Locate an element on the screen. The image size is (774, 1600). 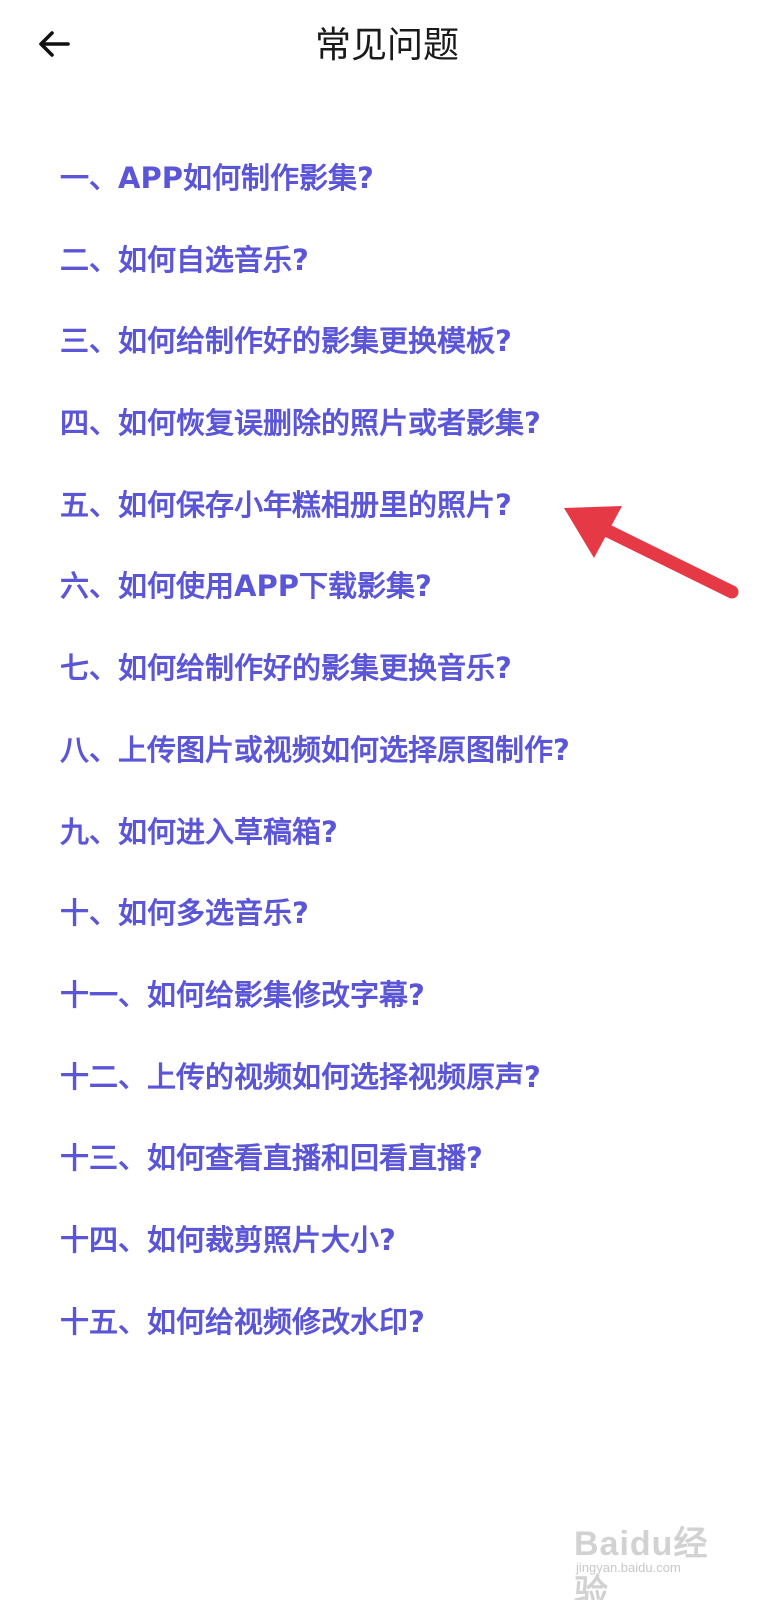
faq-item: 十一、如何给影集修改字幕? is located at coordinates (400, 1013).